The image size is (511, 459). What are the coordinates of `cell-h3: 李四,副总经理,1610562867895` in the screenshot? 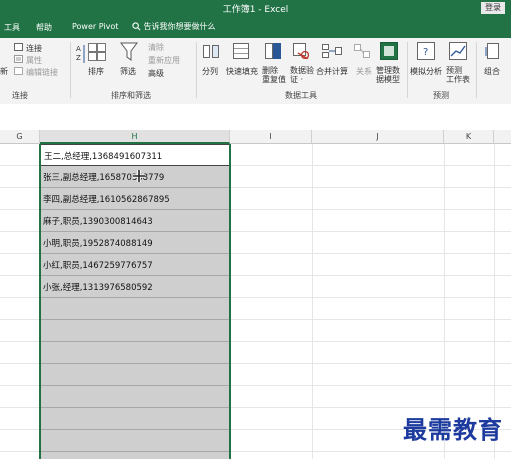 It's located at (135, 199).